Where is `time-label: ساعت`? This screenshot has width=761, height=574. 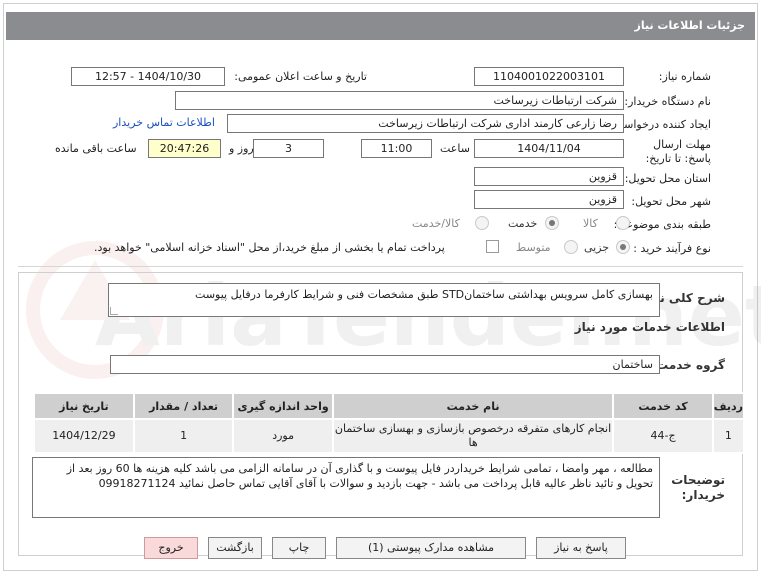 time-label: ساعت is located at coordinates (455, 148).